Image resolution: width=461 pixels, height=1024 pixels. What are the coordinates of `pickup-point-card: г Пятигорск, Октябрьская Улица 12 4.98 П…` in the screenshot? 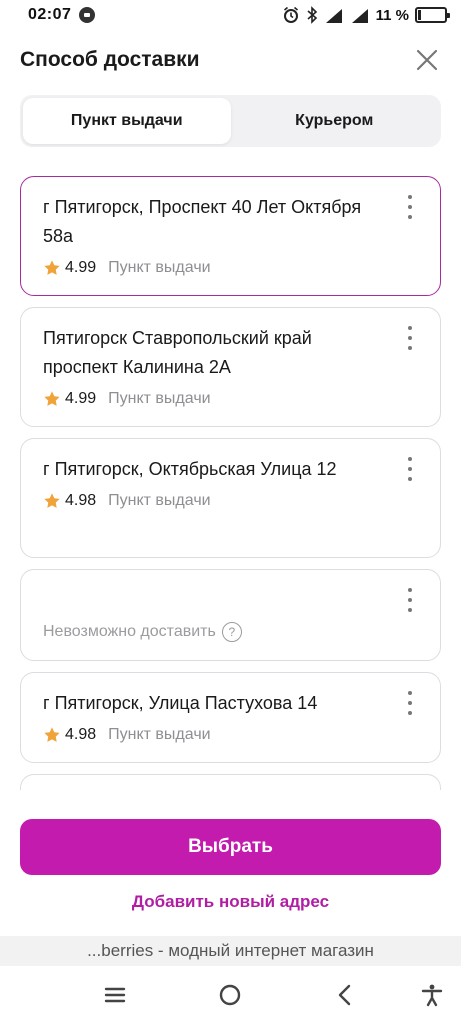 It's located at (230, 498).